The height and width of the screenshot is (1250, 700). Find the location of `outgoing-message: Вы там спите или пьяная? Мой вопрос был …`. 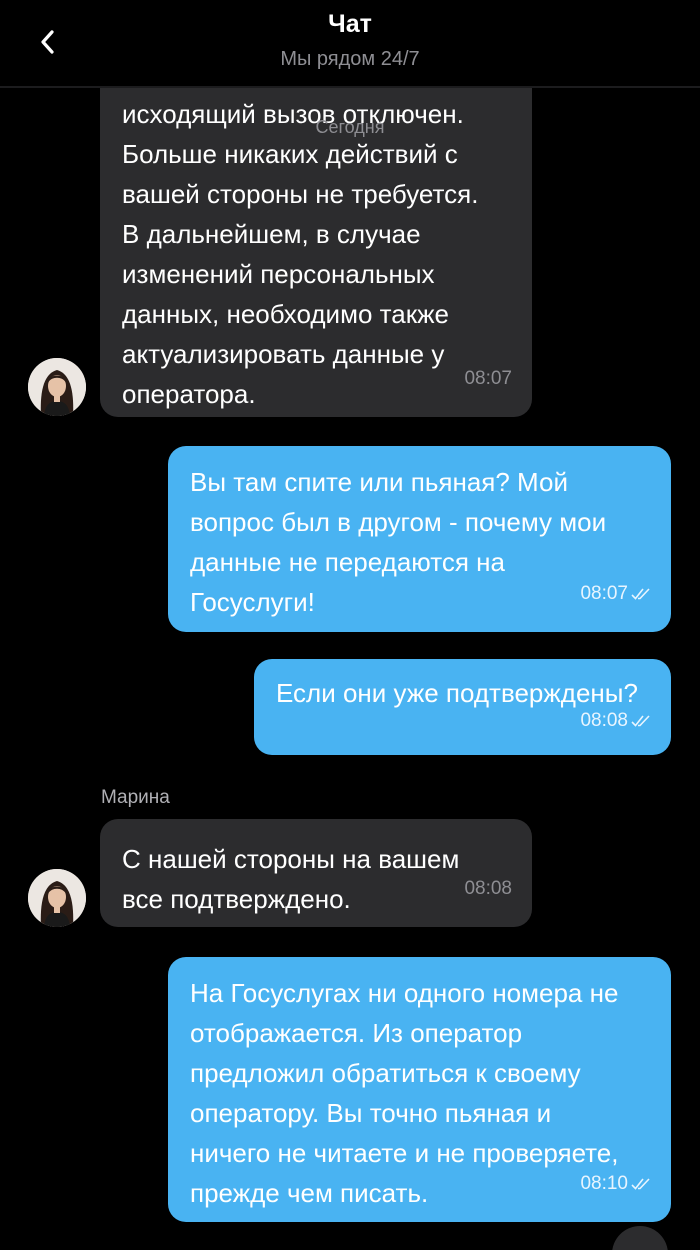

outgoing-message: Вы там спите или пьяная? Мой вопрос был … is located at coordinates (419, 539).